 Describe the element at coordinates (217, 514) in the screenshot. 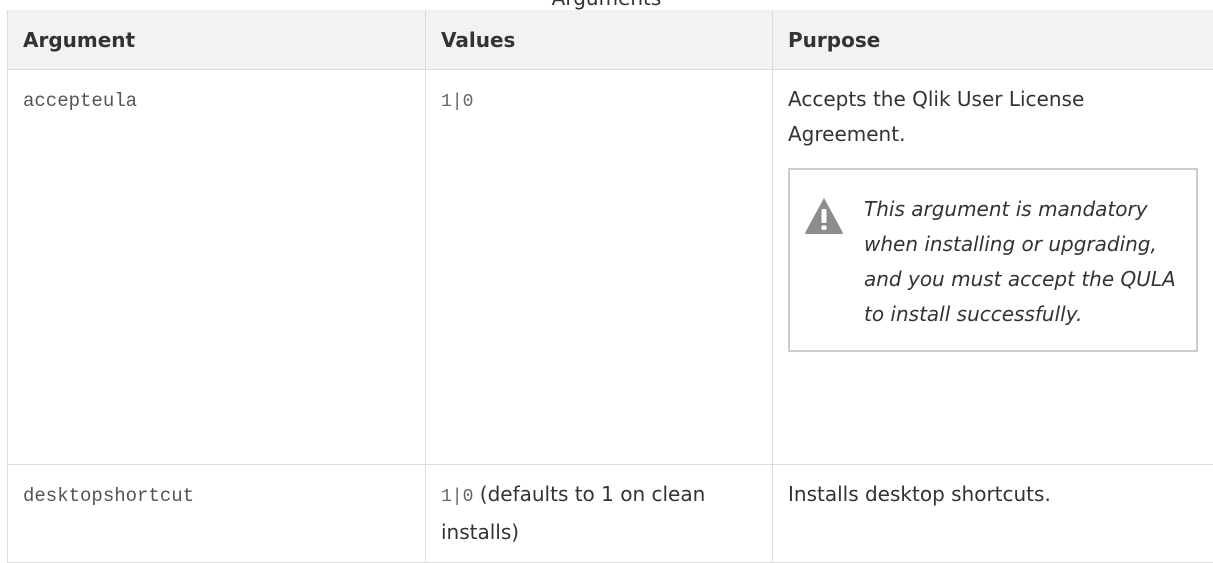

I see `argument-cell: desktopshortcut` at that location.